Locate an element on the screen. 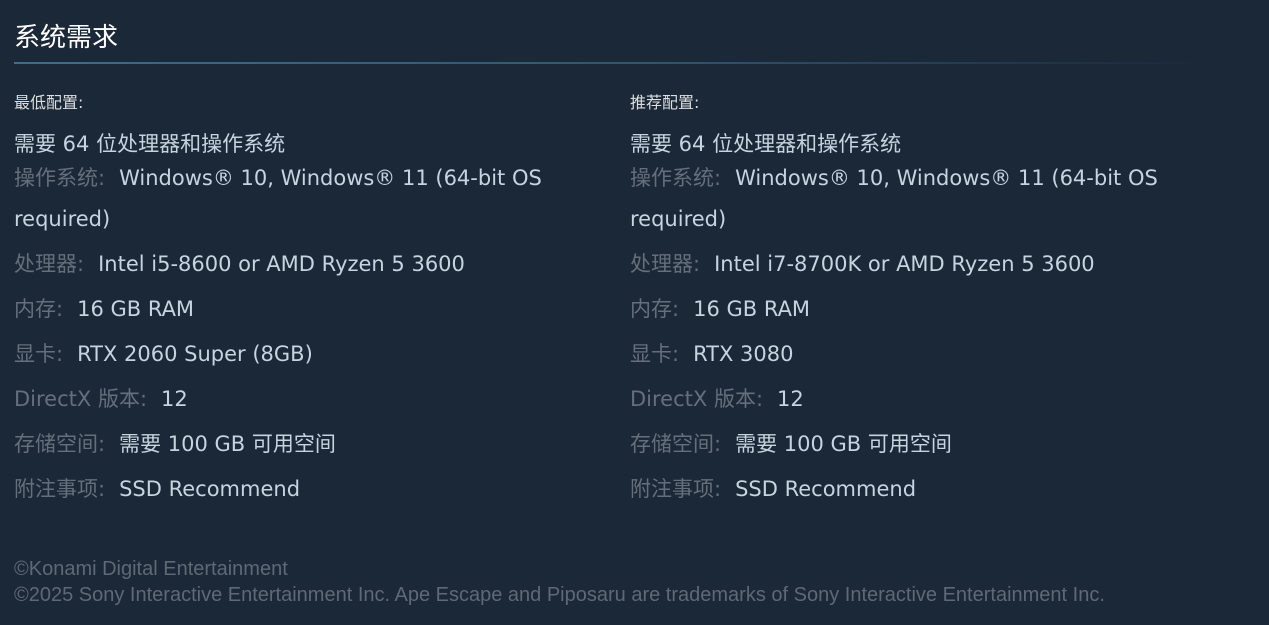 This screenshot has width=1269, height=625. minimum-spec-processor: 处理器: Intel i5-8600 or AMD Ryzen 5 3600 is located at coordinates (306, 264).